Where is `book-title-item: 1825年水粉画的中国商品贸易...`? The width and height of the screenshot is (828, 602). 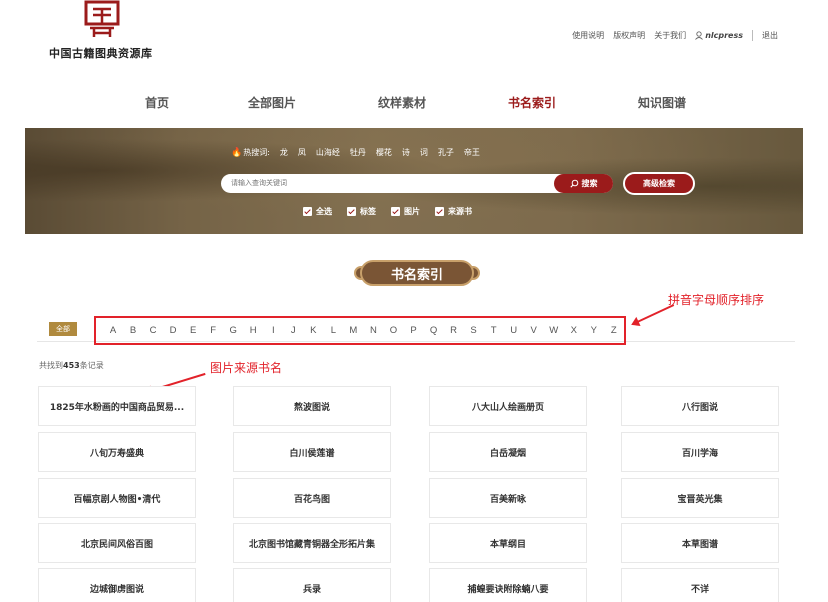 book-title-item: 1825年水粉画的中国商品贸易... is located at coordinates (117, 406).